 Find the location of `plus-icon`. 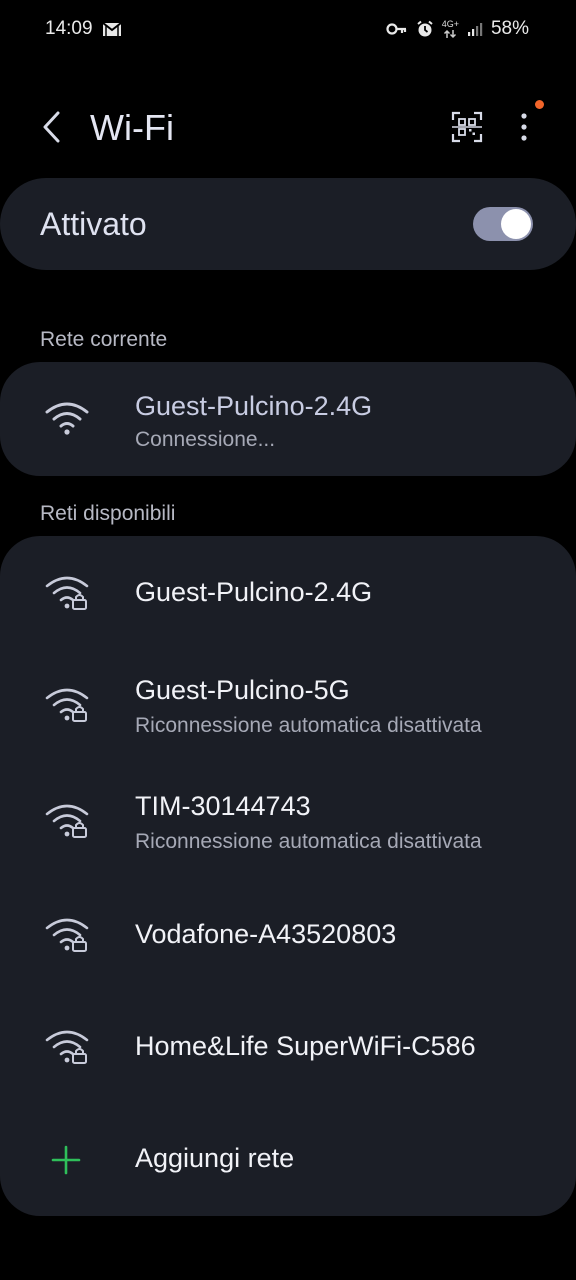

plus-icon is located at coordinates (66, 1160).